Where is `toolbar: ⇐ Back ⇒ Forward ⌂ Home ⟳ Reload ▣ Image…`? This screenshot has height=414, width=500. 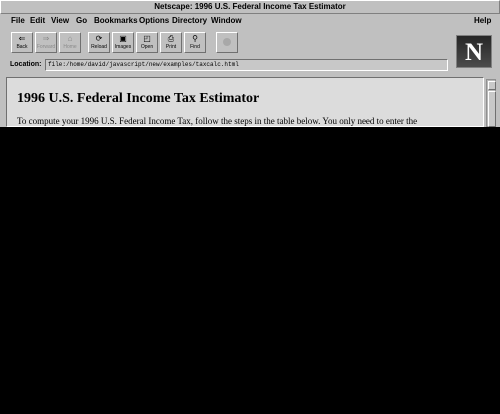
toolbar: ⇐ Back ⇒ Forward ⌂ Home ⟳ Reload ▣ Image… is located at coordinates (250, 43).